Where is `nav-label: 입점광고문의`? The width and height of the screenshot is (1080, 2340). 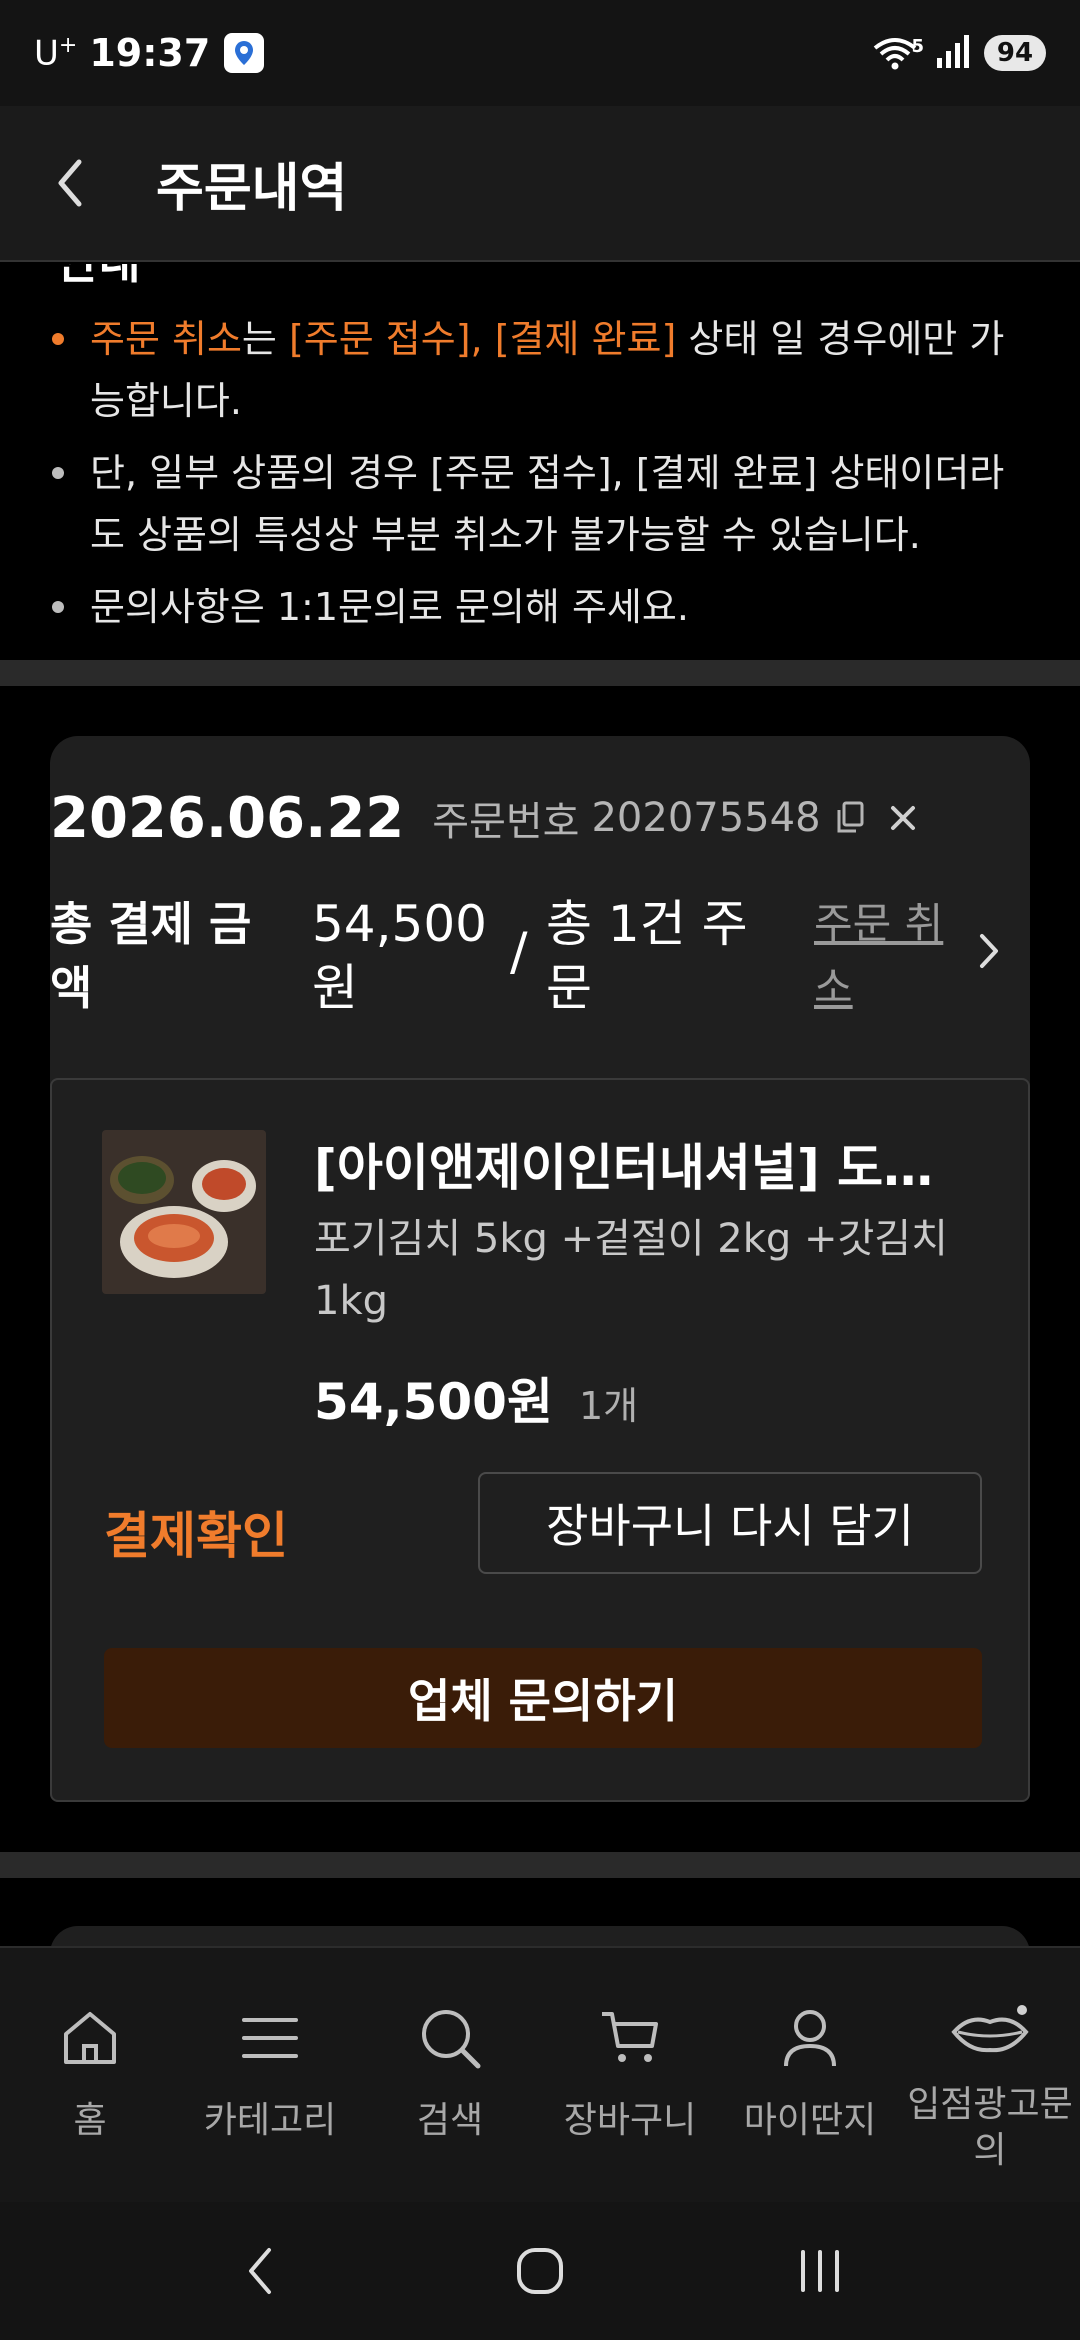 nav-label: 입점광고문의 is located at coordinates (990, 2127).